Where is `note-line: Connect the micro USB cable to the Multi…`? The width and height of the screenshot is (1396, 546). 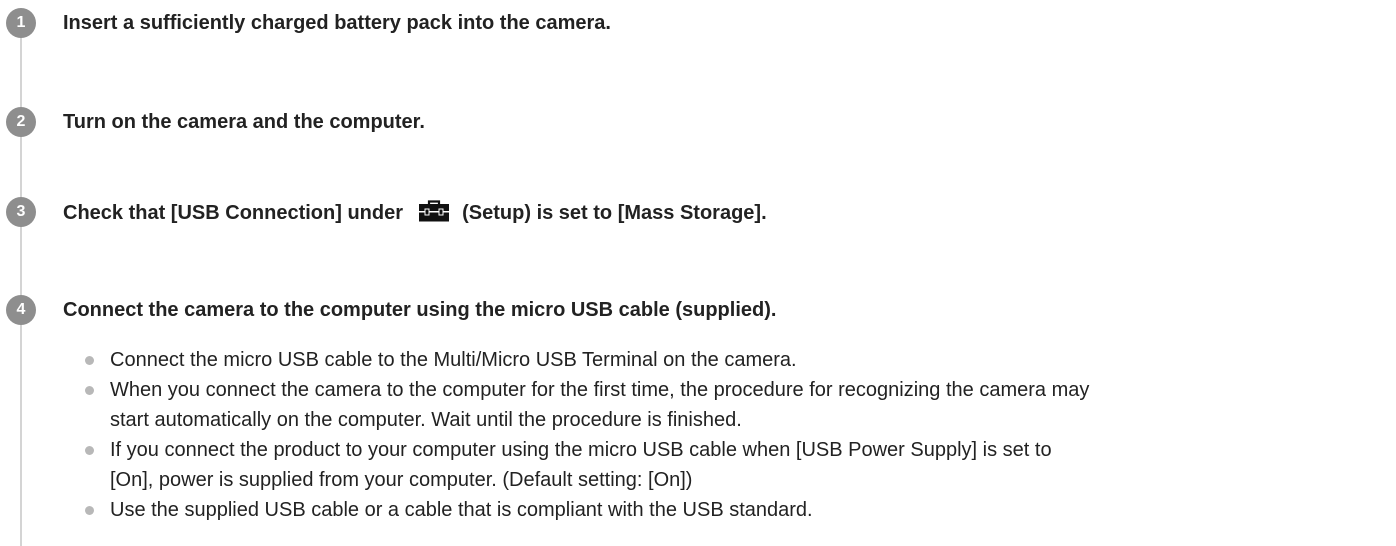 note-line: Connect the micro USB cable to the Multi… is located at coordinates (453, 360).